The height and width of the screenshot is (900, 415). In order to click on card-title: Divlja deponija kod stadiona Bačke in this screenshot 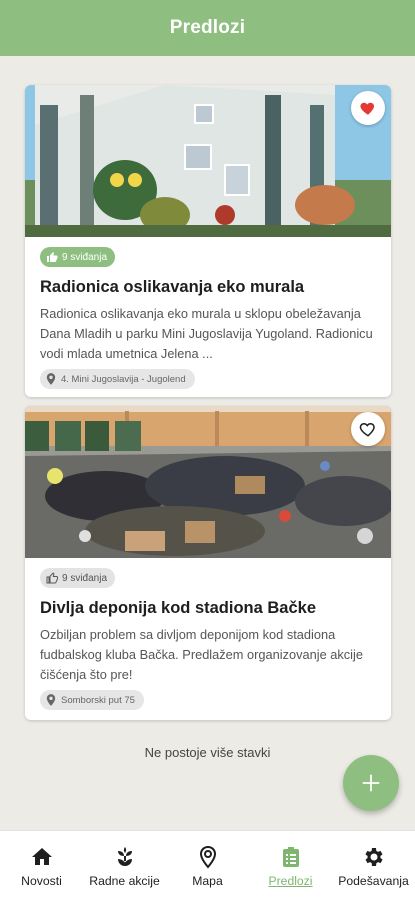, I will do `click(178, 608)`.